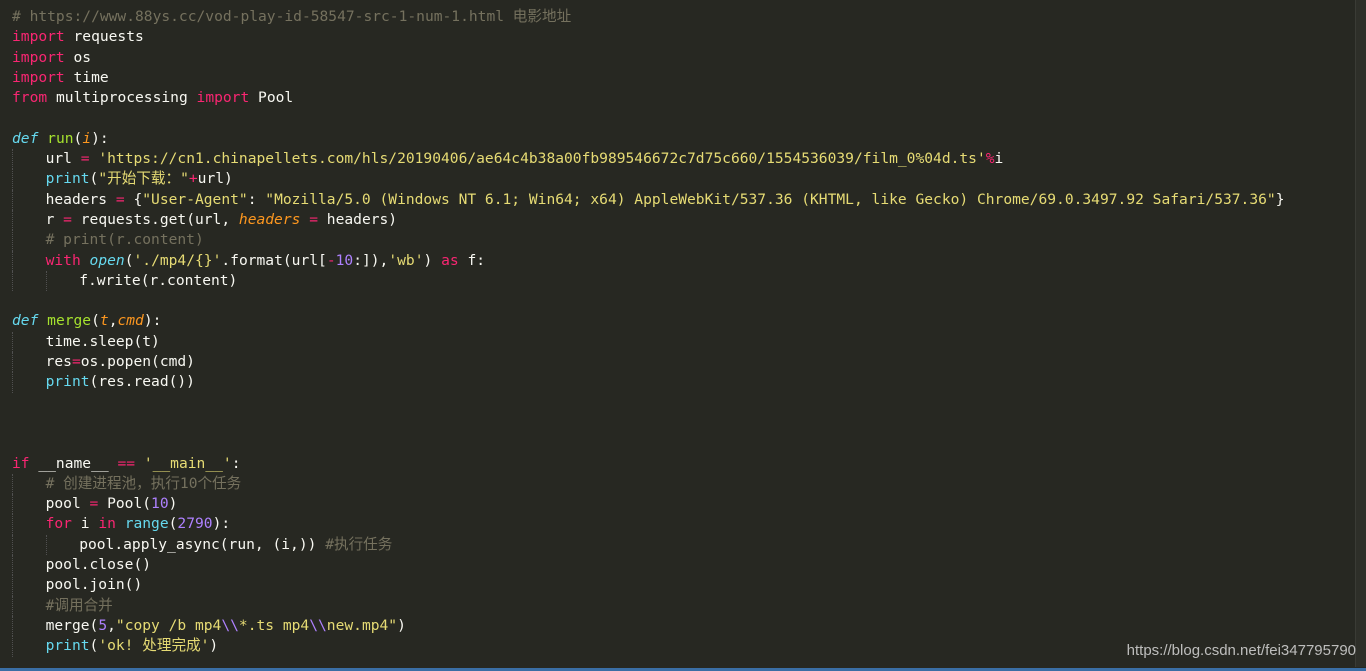  I want to click on code-line: #调用合并, so click(683, 605).